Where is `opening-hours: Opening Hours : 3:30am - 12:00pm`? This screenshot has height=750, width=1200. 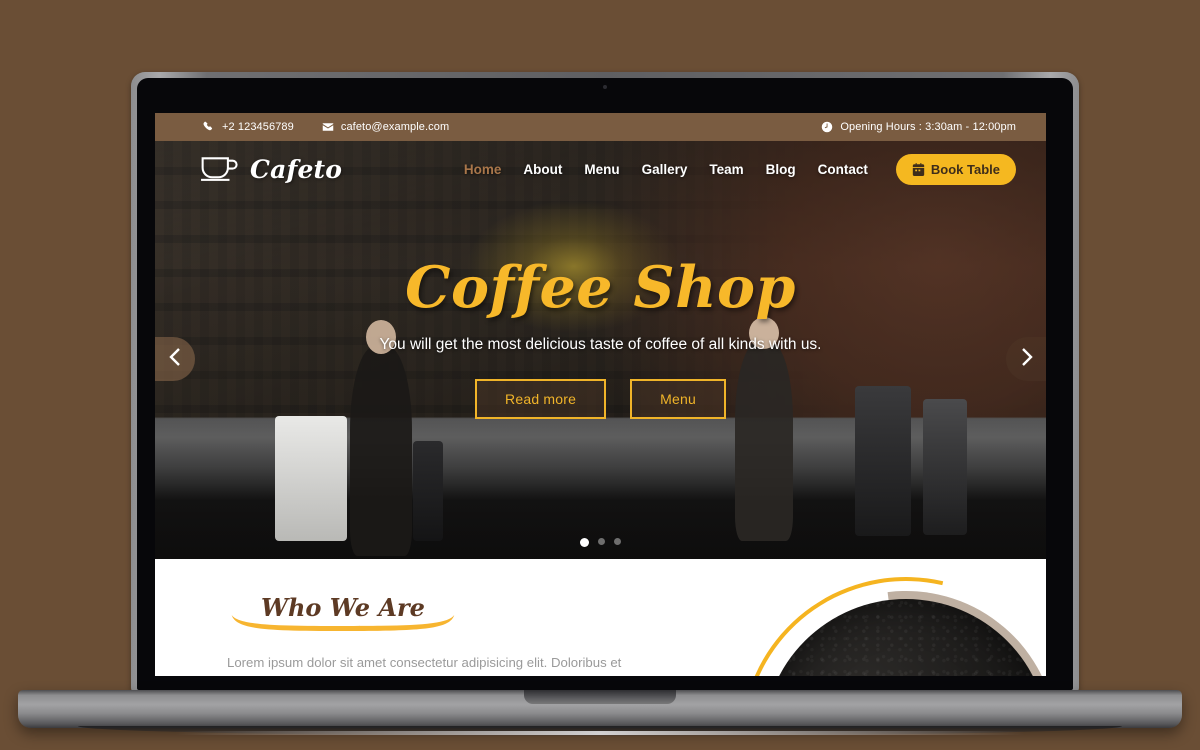
opening-hours: Opening Hours : 3:30am - 12:00pm is located at coordinates (918, 127).